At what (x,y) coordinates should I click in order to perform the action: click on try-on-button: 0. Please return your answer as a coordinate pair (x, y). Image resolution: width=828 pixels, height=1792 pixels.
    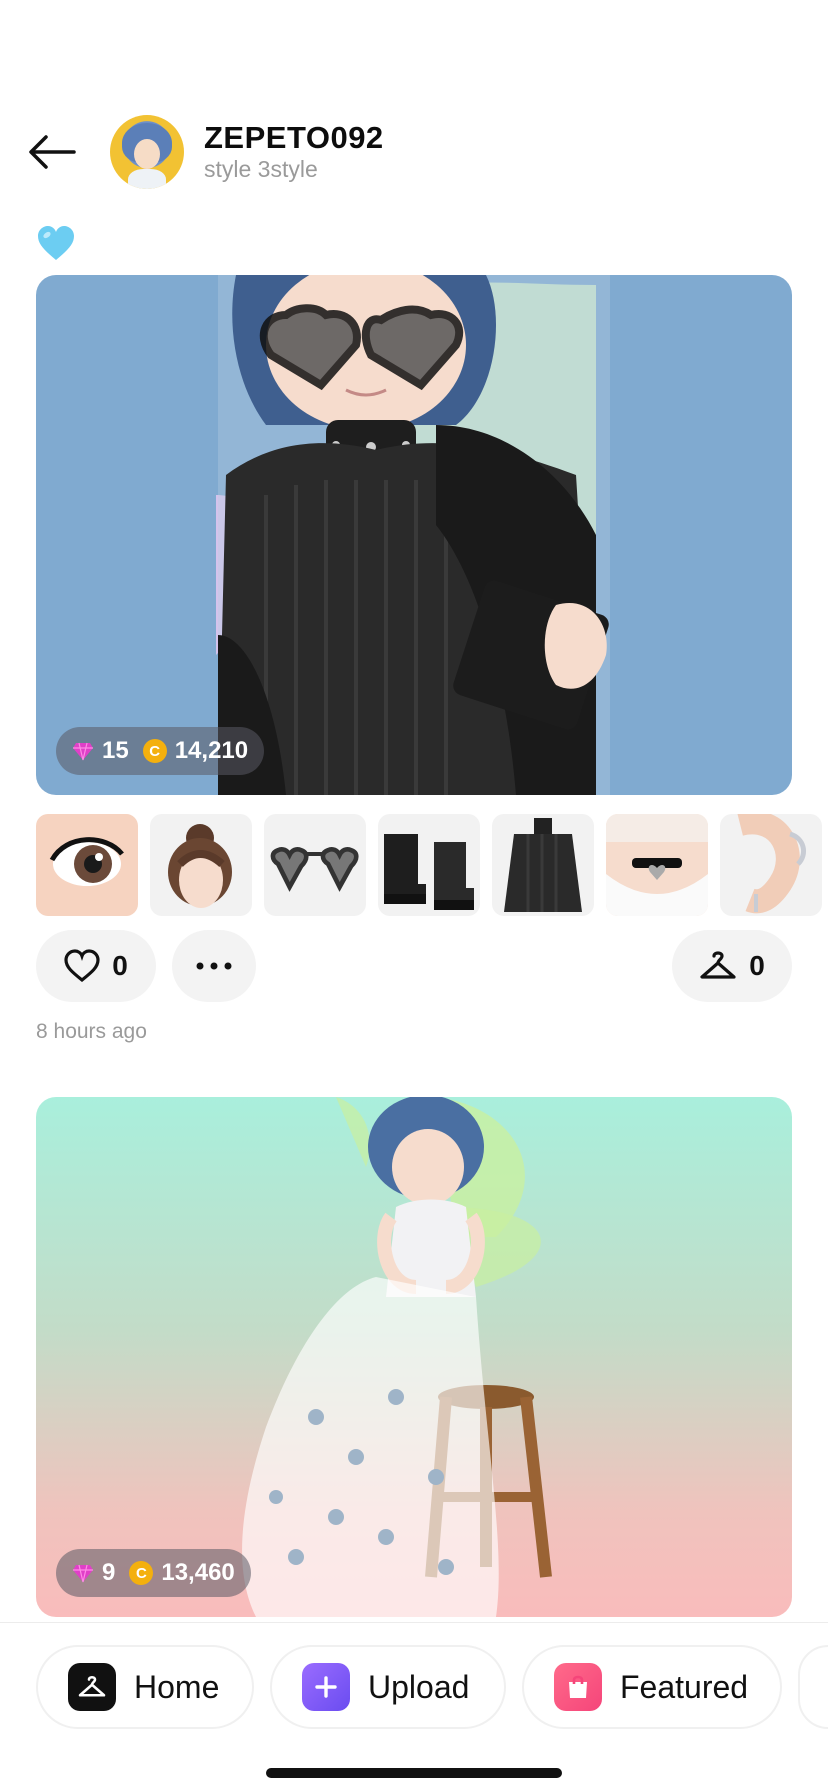
    Looking at the image, I should click on (732, 966).